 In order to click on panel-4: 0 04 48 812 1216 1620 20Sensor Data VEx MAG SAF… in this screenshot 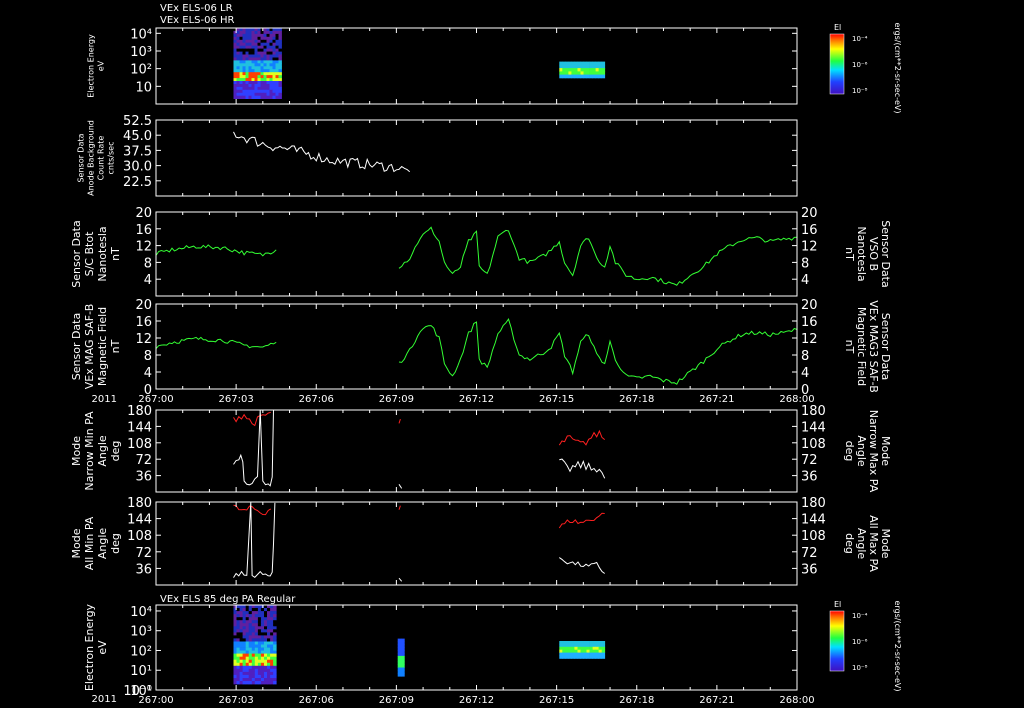, I will do `click(481, 351)`.